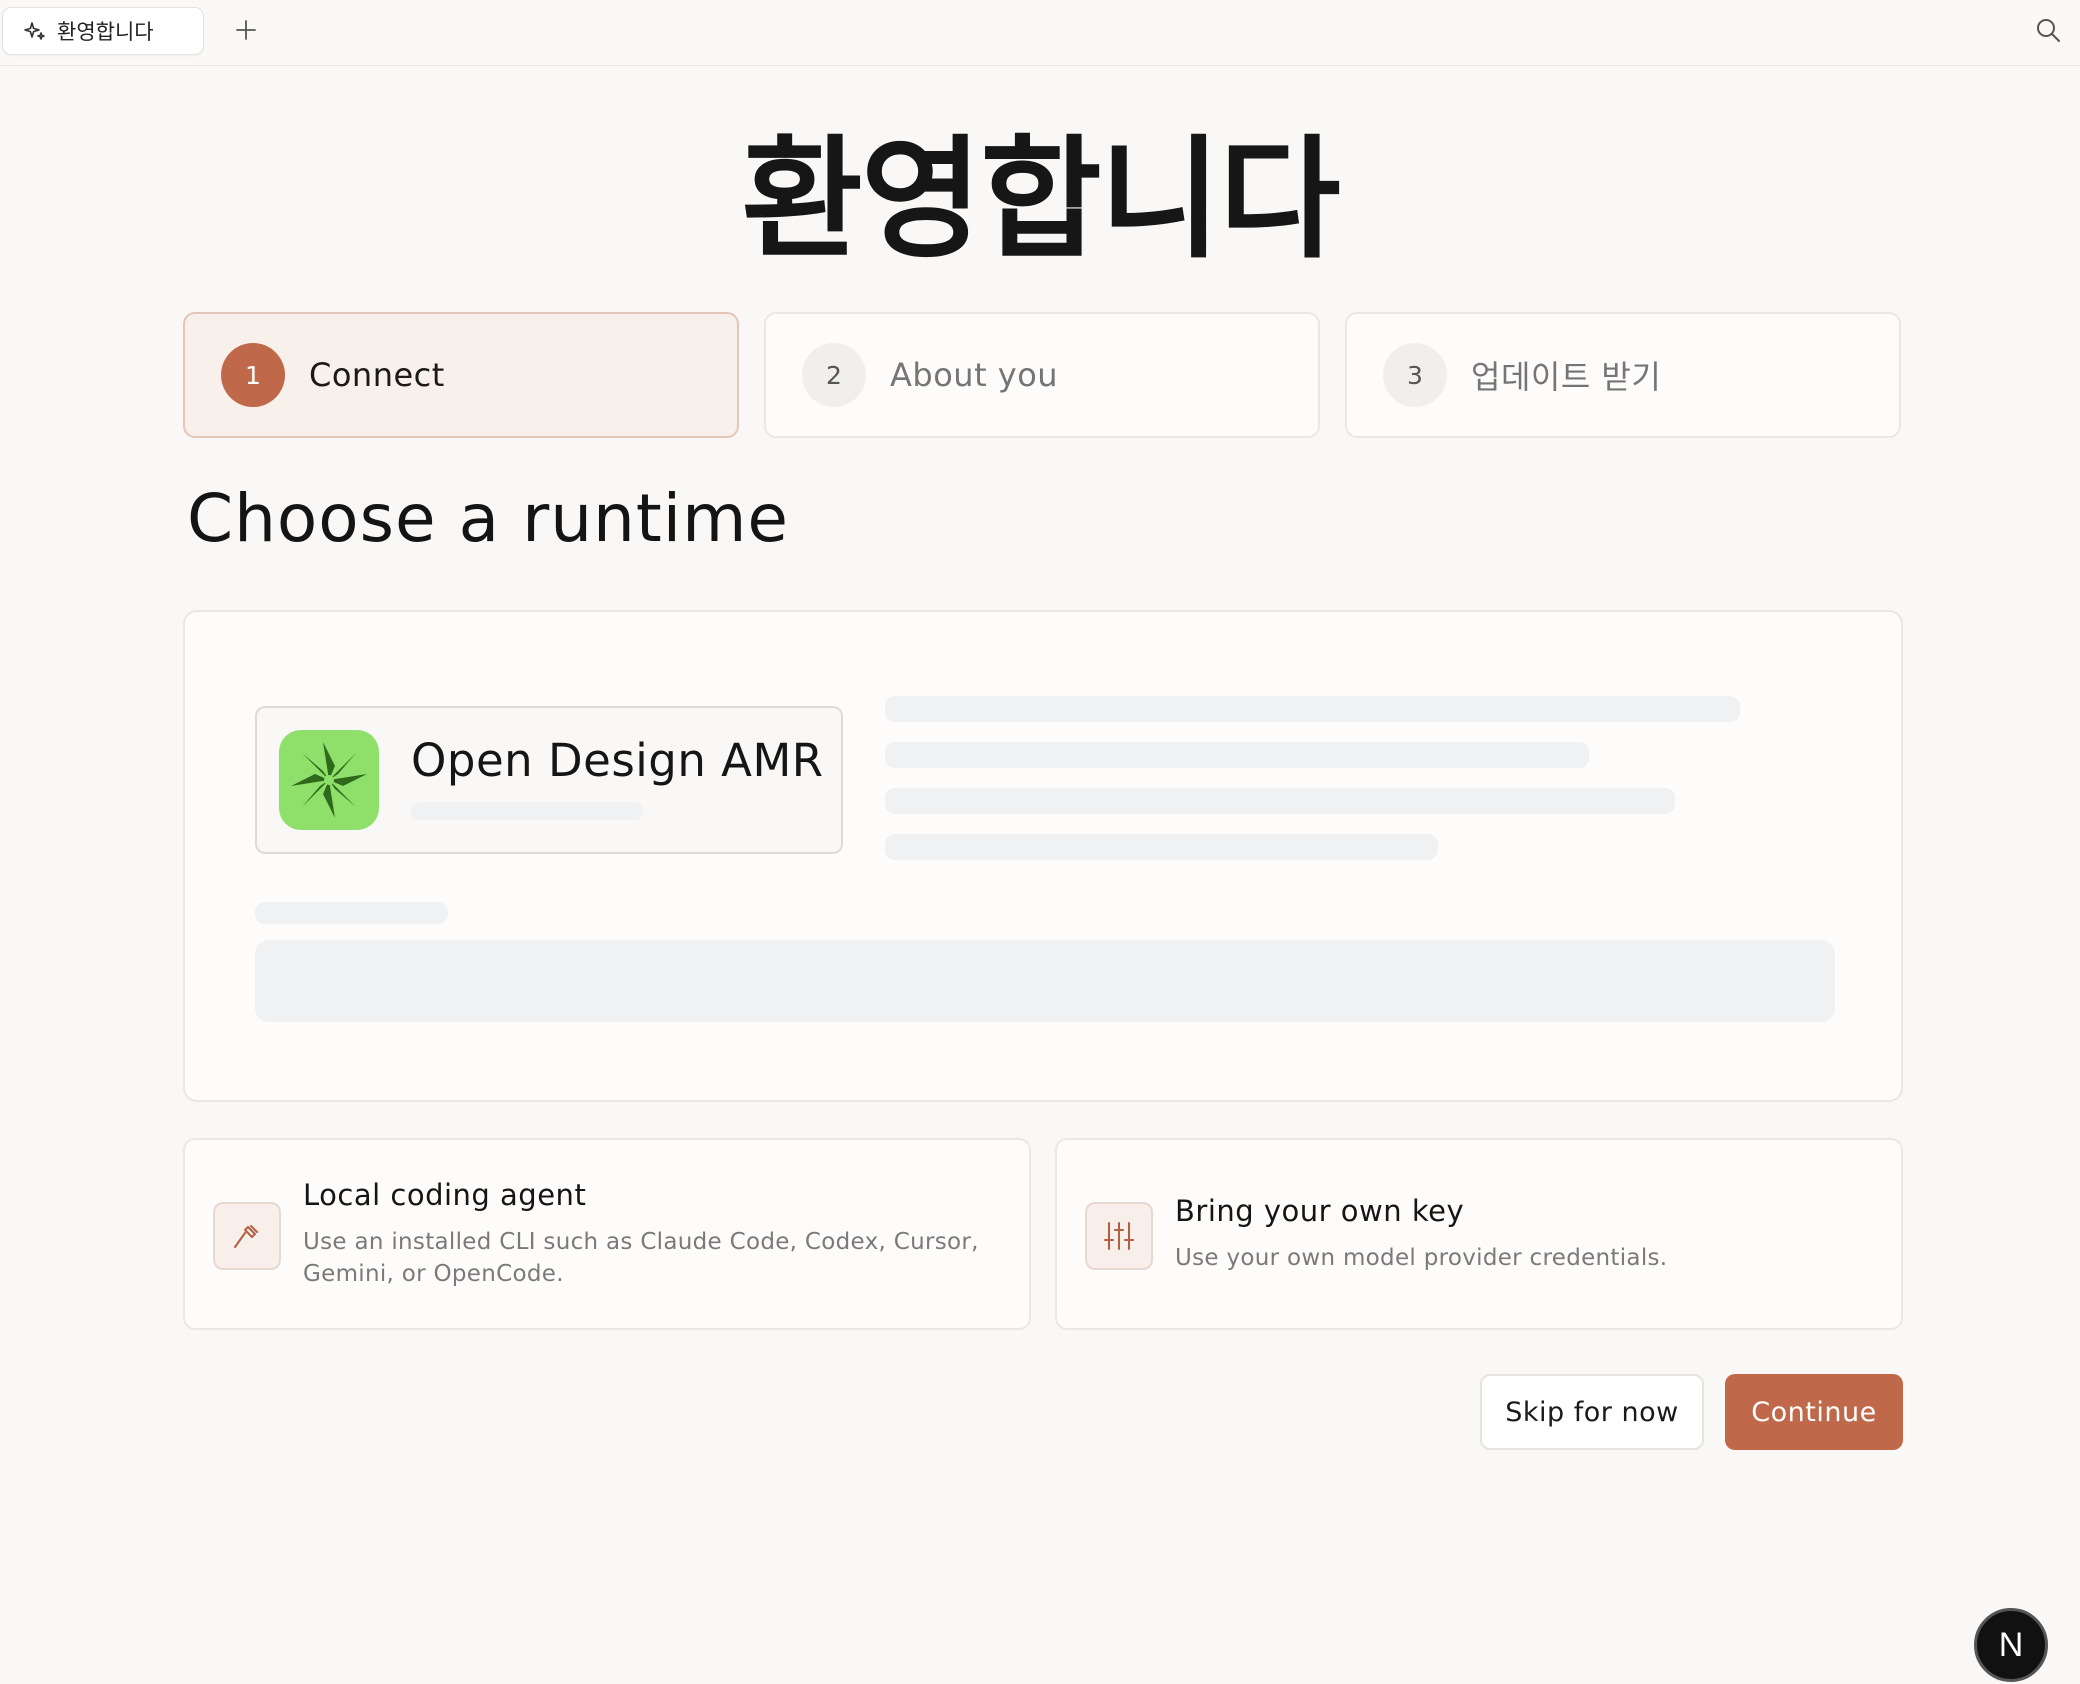  Describe the element at coordinates (617, 760) in the screenshot. I see `runtime-name: Open Design AMR` at that location.